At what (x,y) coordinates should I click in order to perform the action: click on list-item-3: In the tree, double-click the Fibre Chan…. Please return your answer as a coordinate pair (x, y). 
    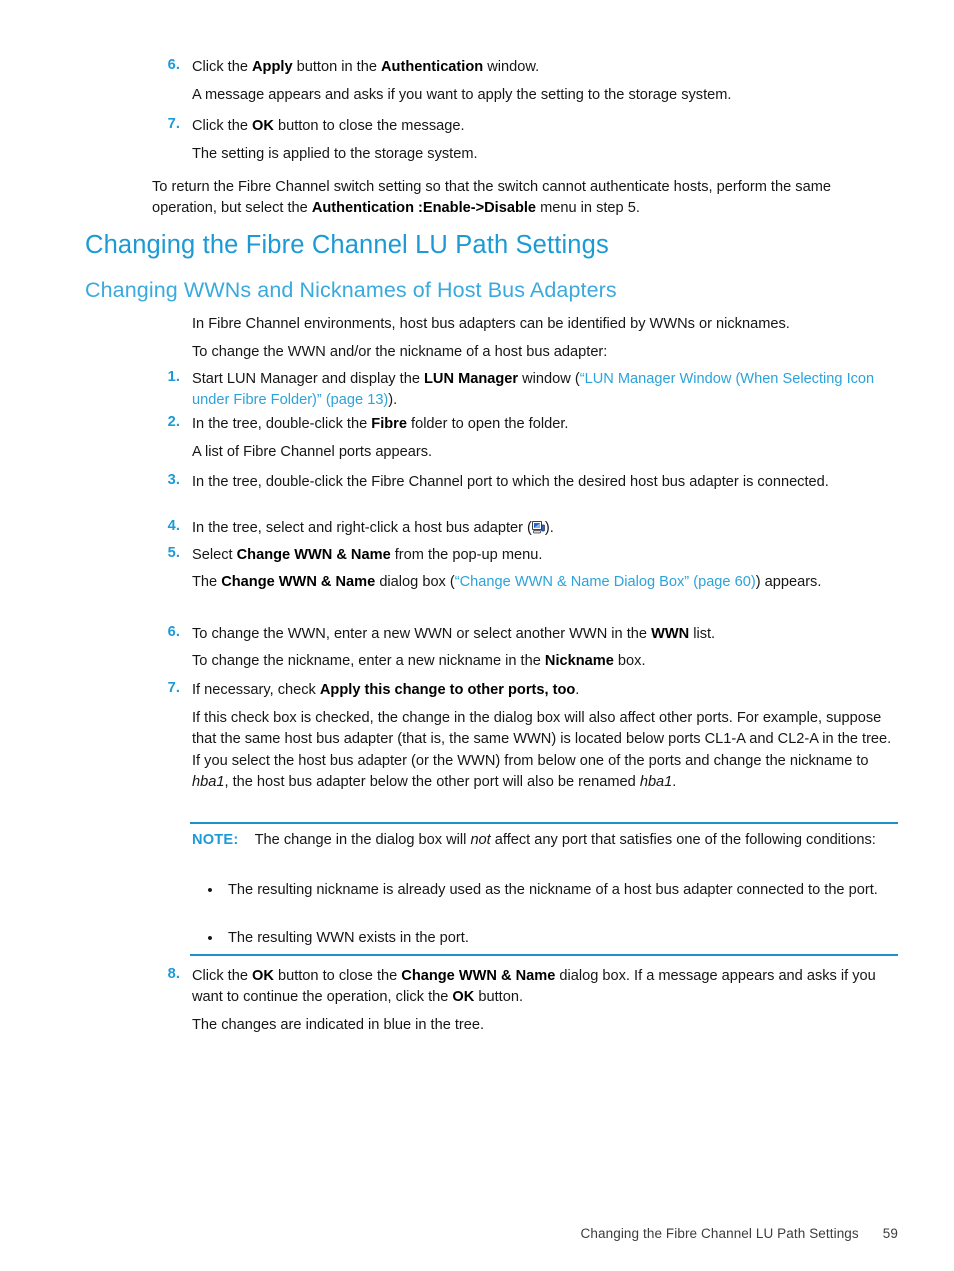
    Looking at the image, I should click on (510, 482).